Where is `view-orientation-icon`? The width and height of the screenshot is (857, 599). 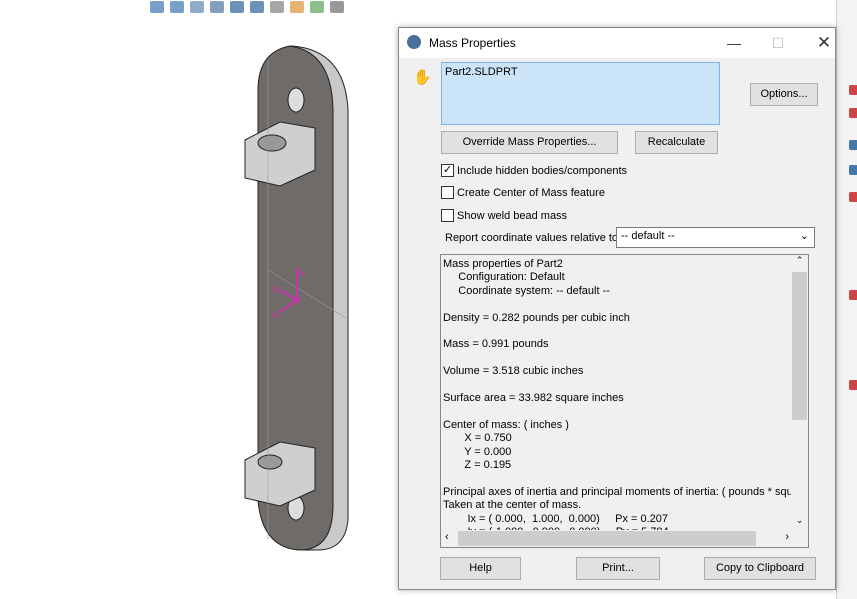 view-orientation-icon is located at coordinates (237, 7).